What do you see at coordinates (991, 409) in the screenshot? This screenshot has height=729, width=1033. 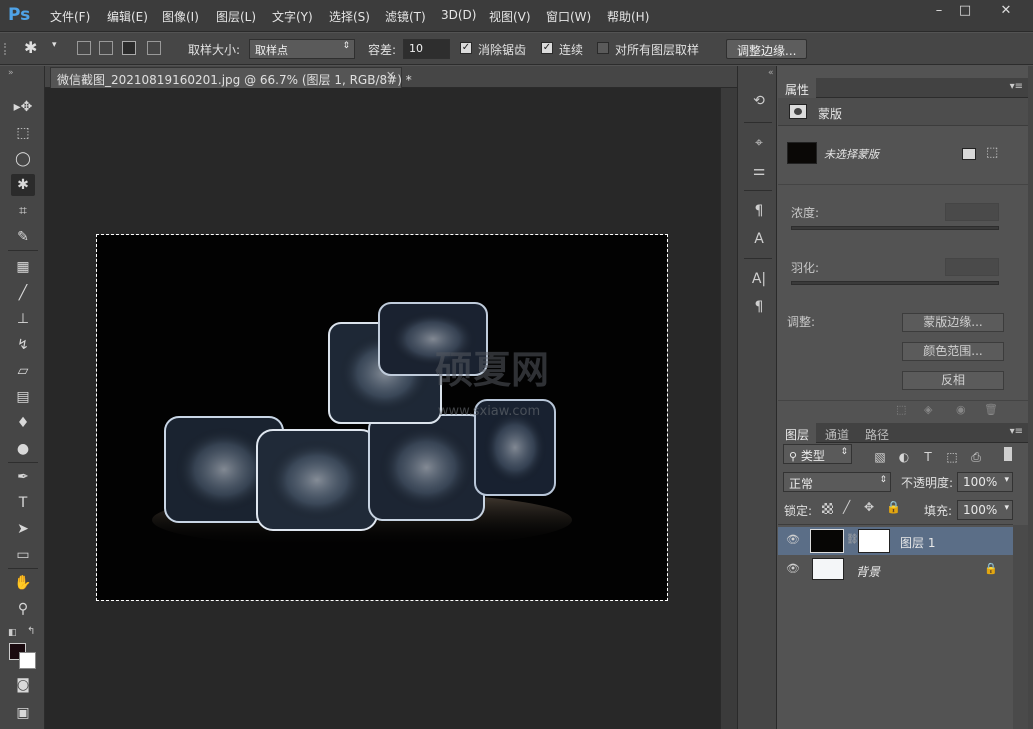 I see `delete-mask-icon: 🗑` at bounding box center [991, 409].